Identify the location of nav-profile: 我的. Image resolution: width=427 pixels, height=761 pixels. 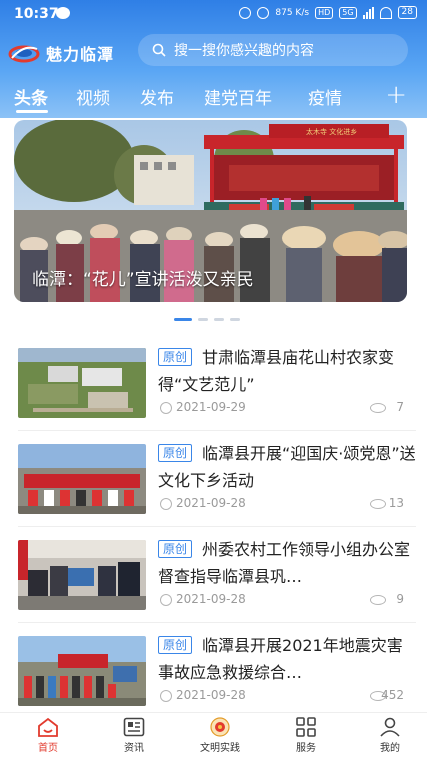
(390, 735).